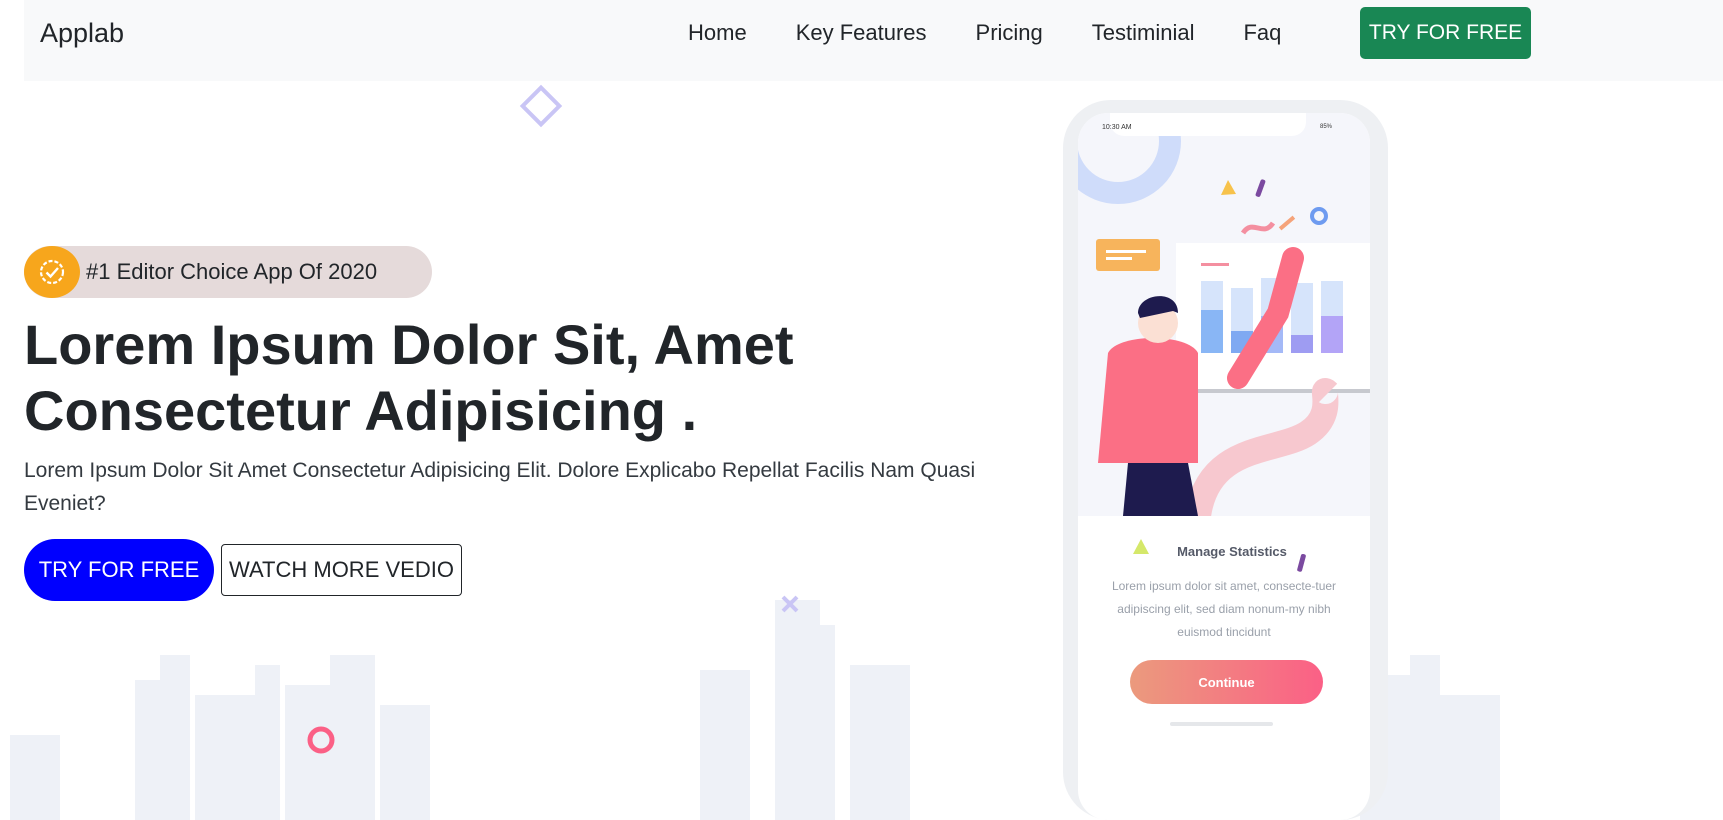  What do you see at coordinates (119, 570) in the screenshot?
I see `try-free-button: TRY FOR FREE` at bounding box center [119, 570].